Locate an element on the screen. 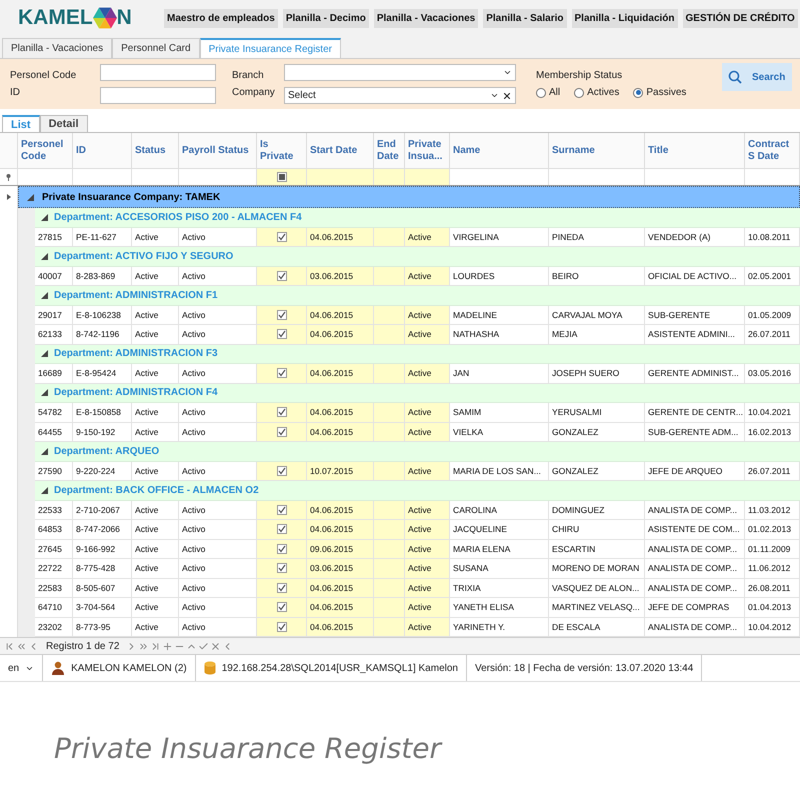  column-header: End Date is located at coordinates (389, 150).